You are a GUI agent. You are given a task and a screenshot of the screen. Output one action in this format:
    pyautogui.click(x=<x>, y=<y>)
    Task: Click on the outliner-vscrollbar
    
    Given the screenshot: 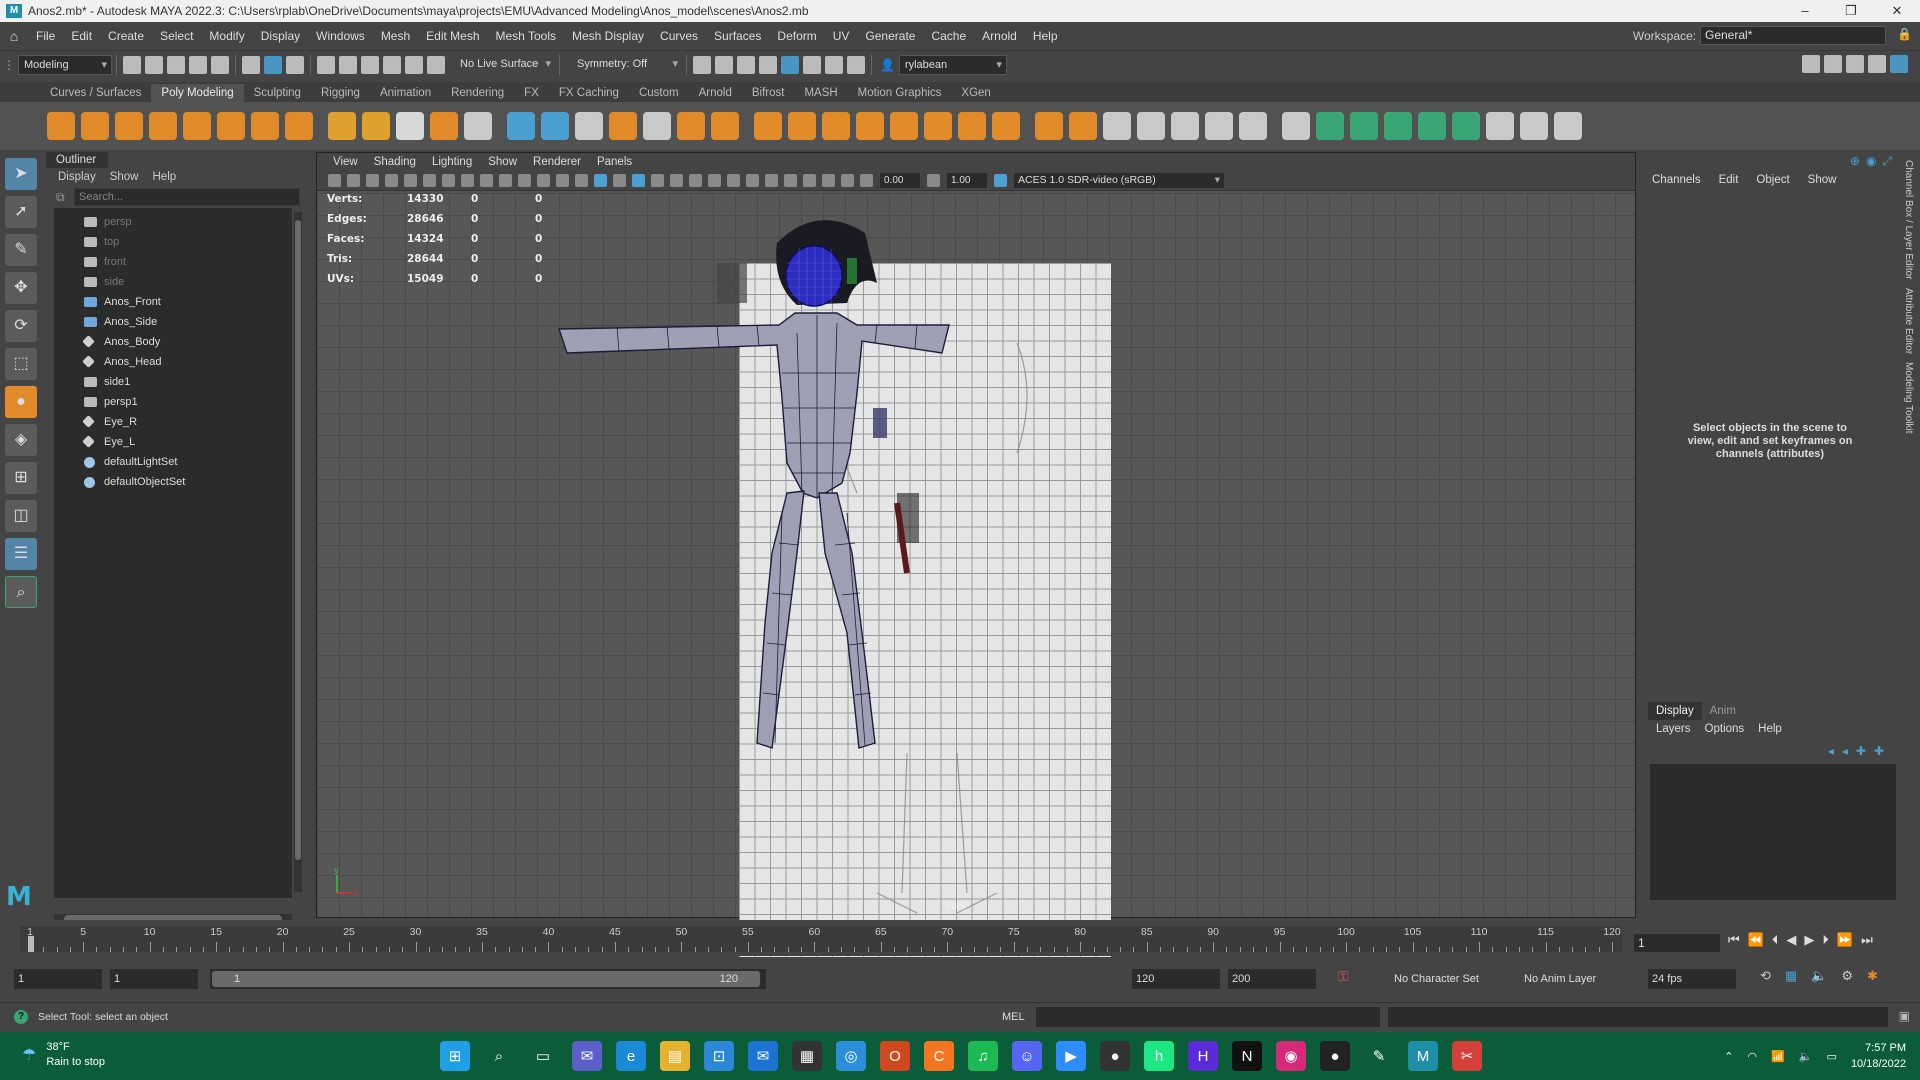 What is the action you would take?
    pyautogui.click(x=298, y=552)
    